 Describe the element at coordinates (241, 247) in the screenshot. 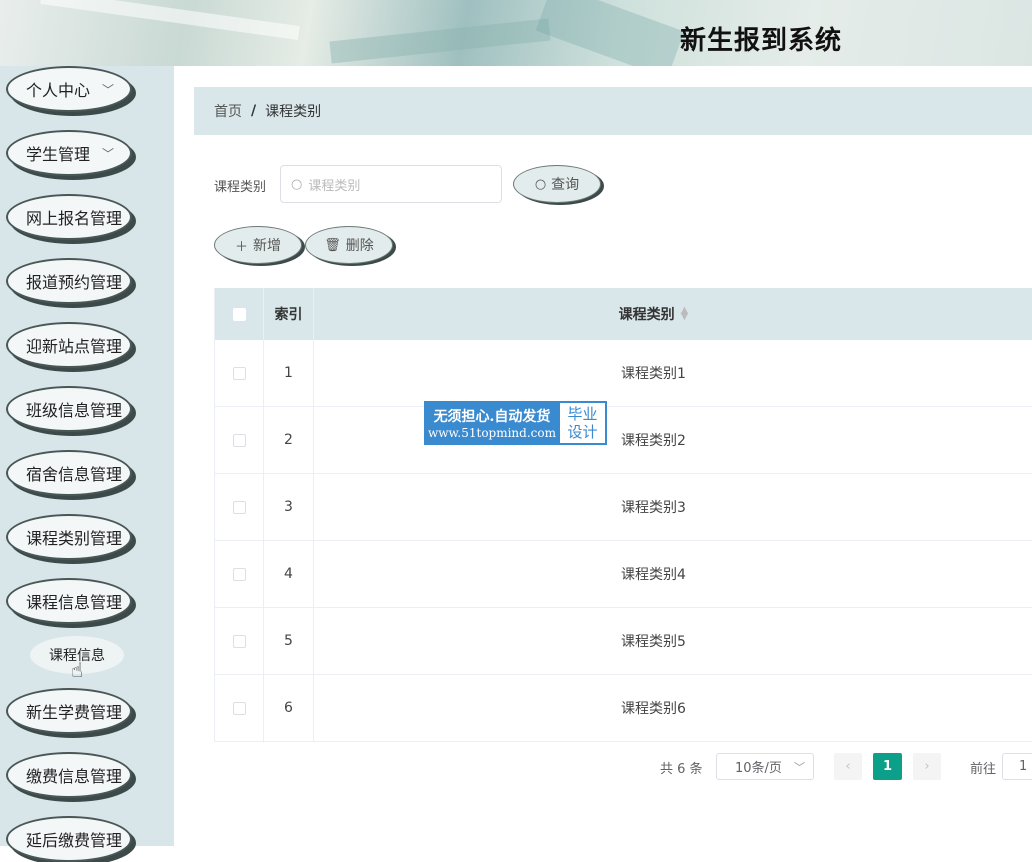

I see `plus-icon: ＋` at that location.